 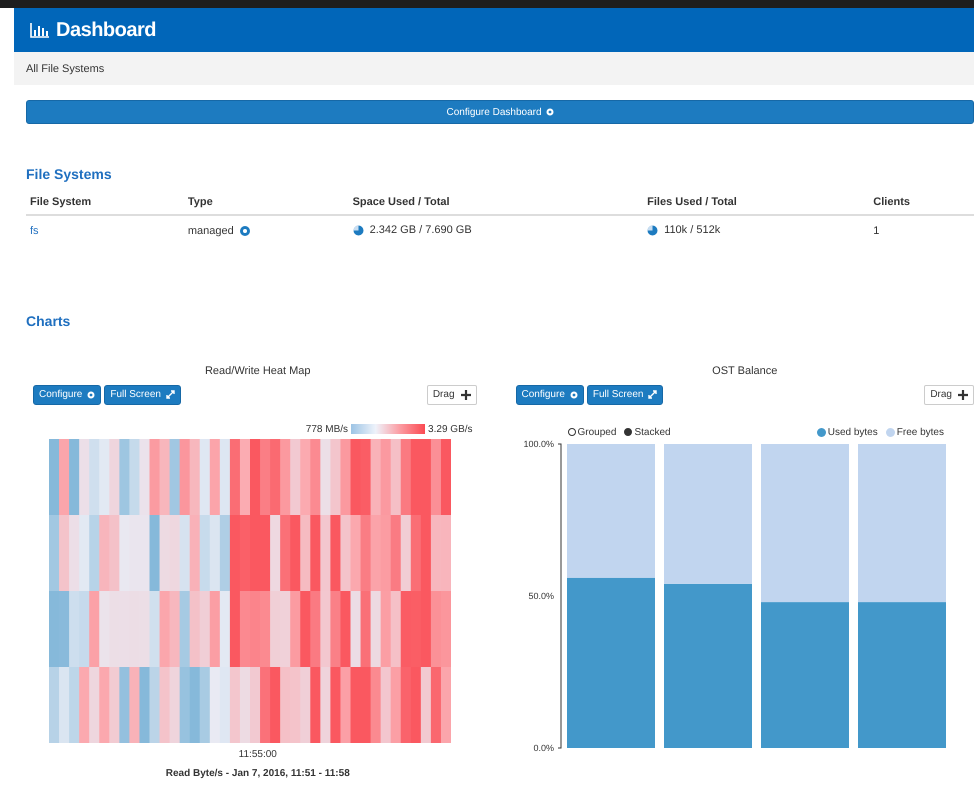 I want to click on breadcrumb: All File Systems, so click(x=65, y=68).